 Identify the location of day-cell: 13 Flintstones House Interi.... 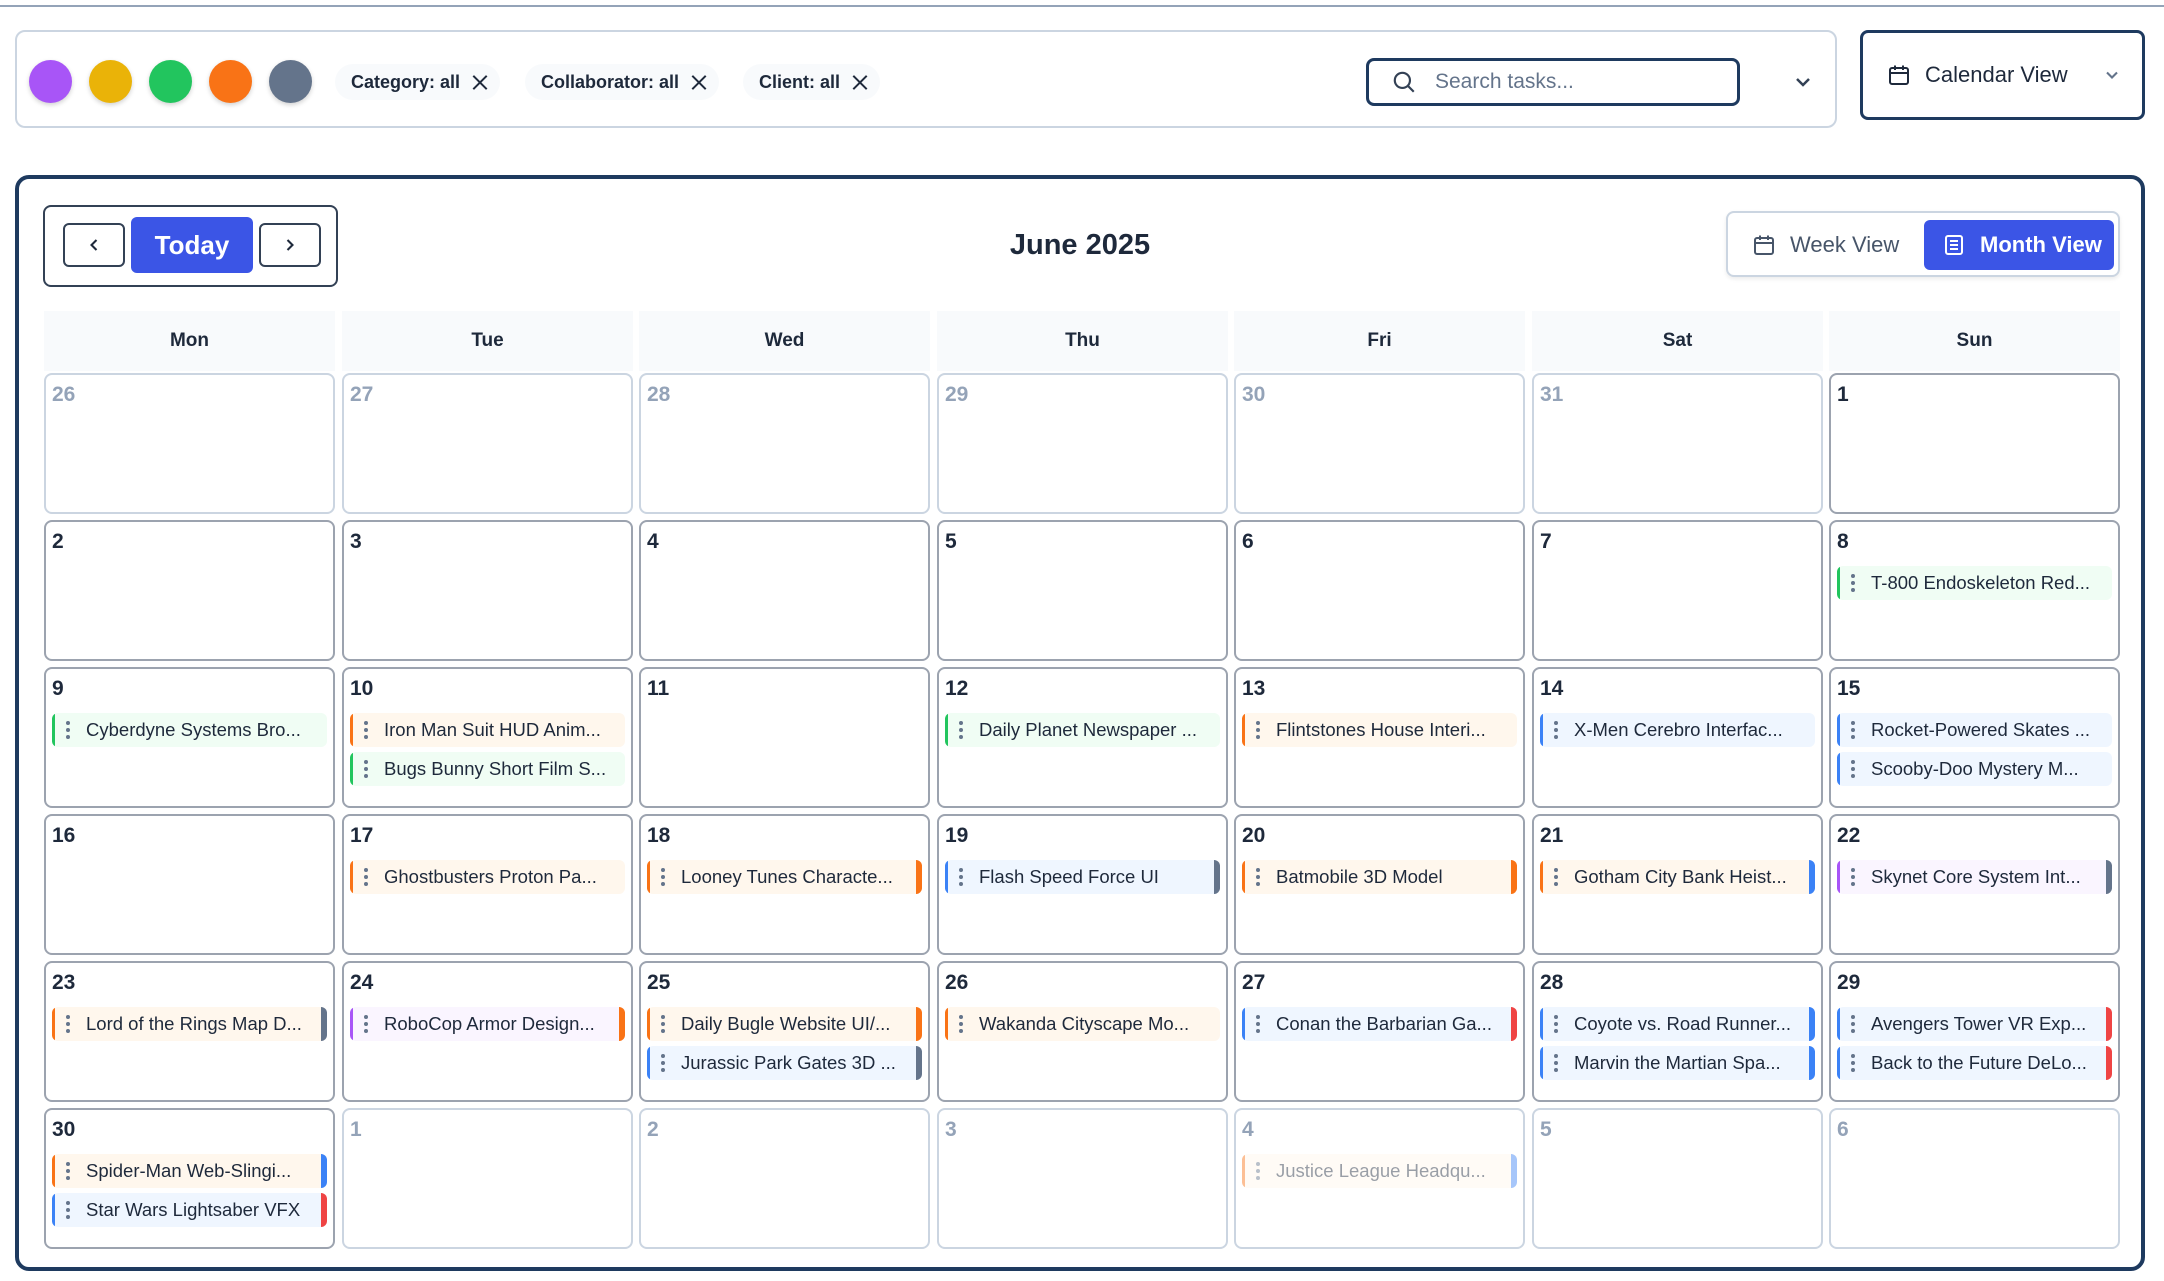
(1379, 737).